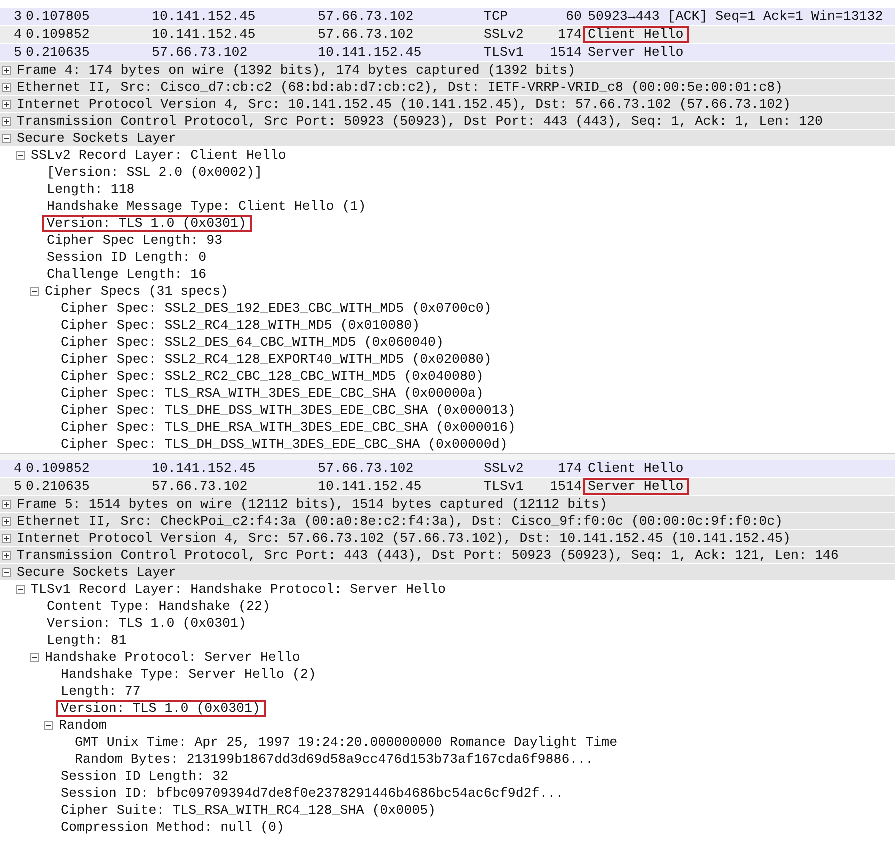 The width and height of the screenshot is (895, 845). What do you see at coordinates (91, 189) in the screenshot?
I see `tree-item: Length: 118` at bounding box center [91, 189].